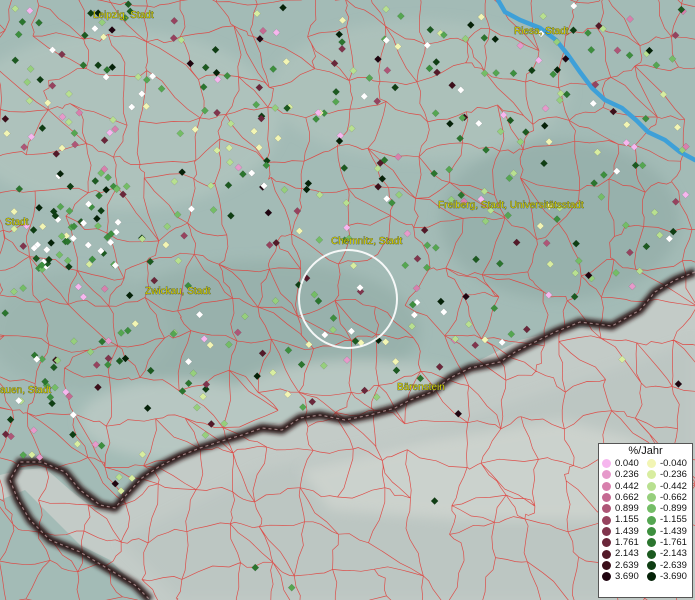 This screenshot has height=600, width=695. I want to click on legend-label: 1.155, so click(627, 520).